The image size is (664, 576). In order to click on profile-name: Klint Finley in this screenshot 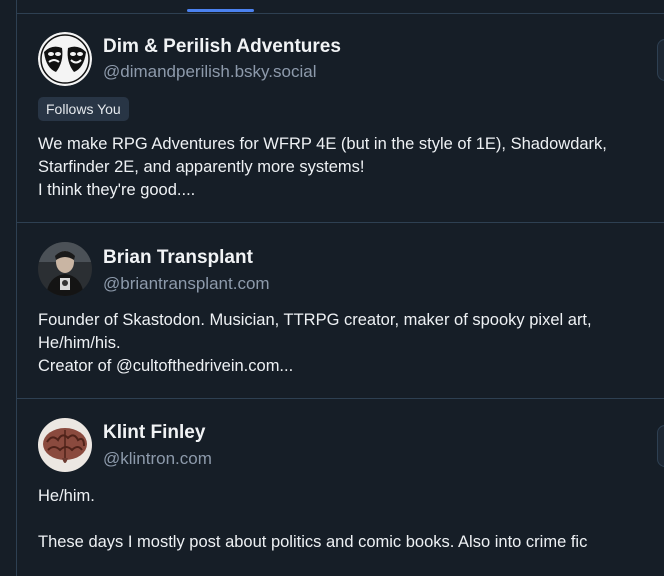, I will do `click(154, 433)`.